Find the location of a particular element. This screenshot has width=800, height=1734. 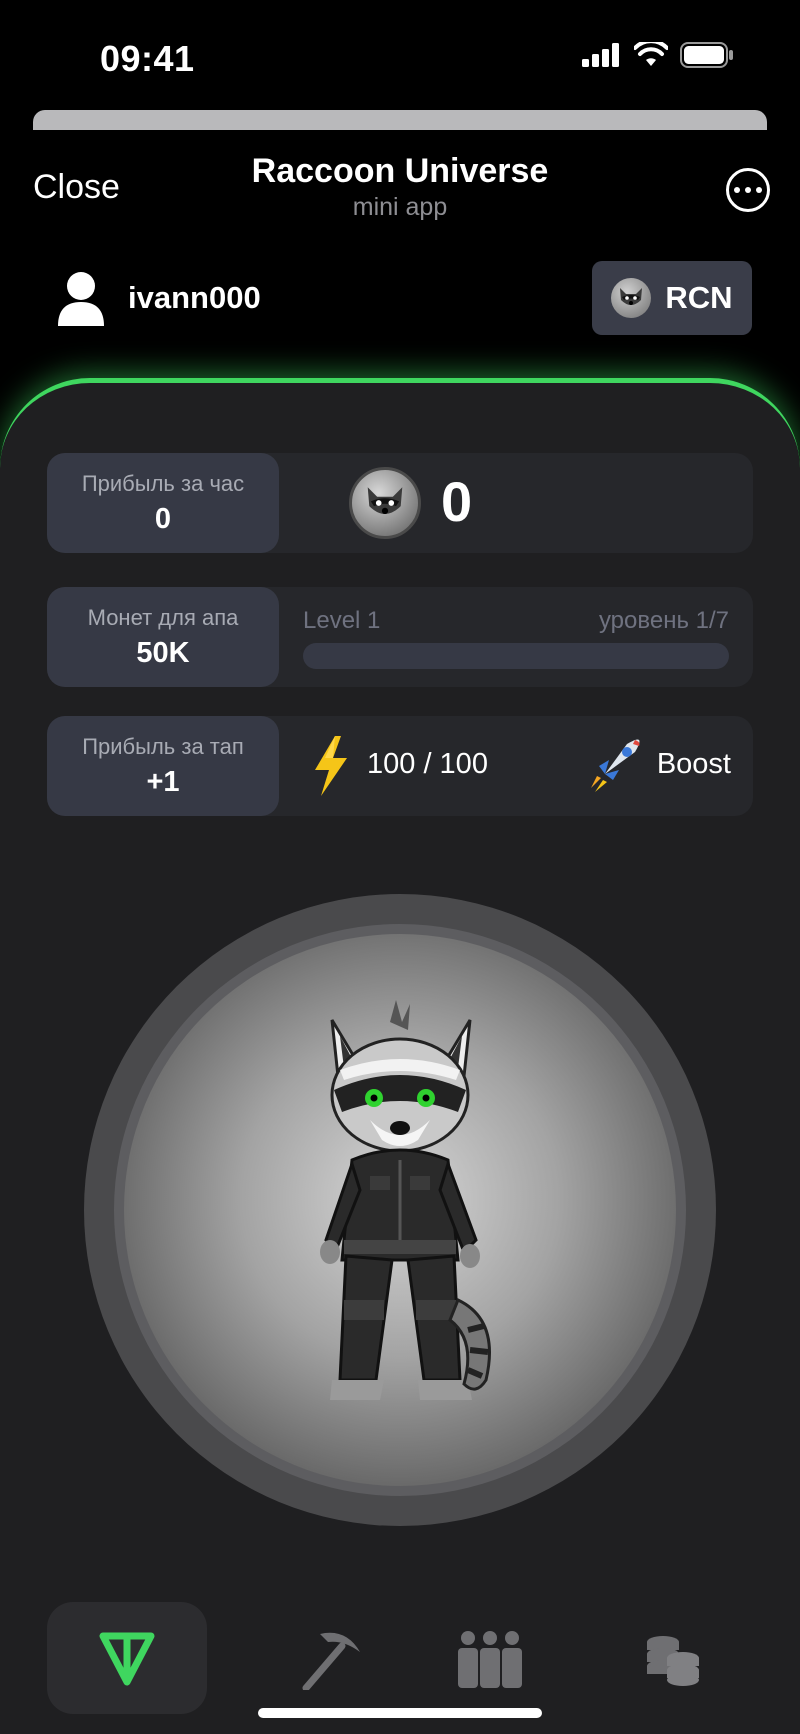

people-icon is located at coordinates (490, 1659).